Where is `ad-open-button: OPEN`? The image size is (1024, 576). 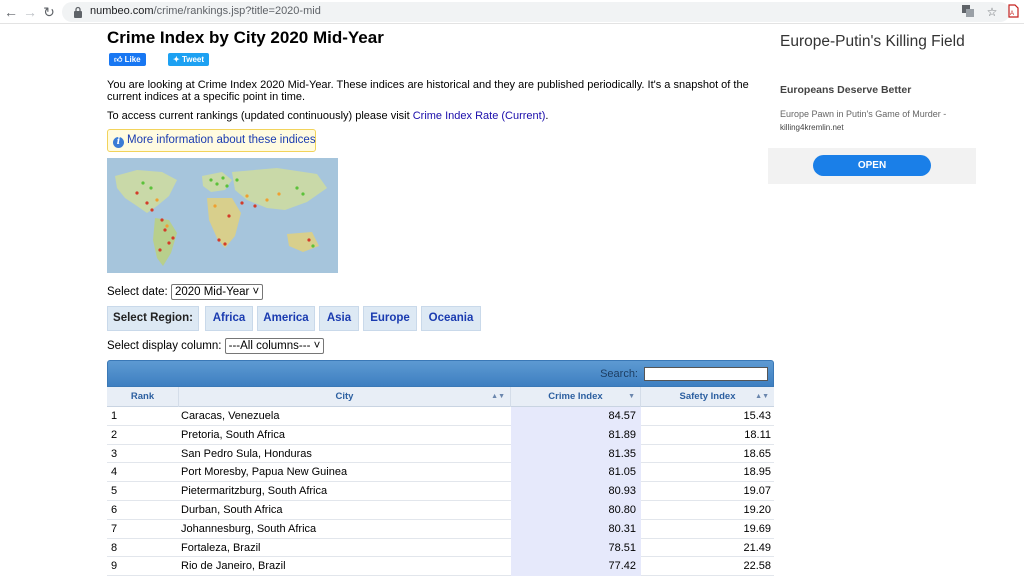 ad-open-button: OPEN is located at coordinates (872, 165).